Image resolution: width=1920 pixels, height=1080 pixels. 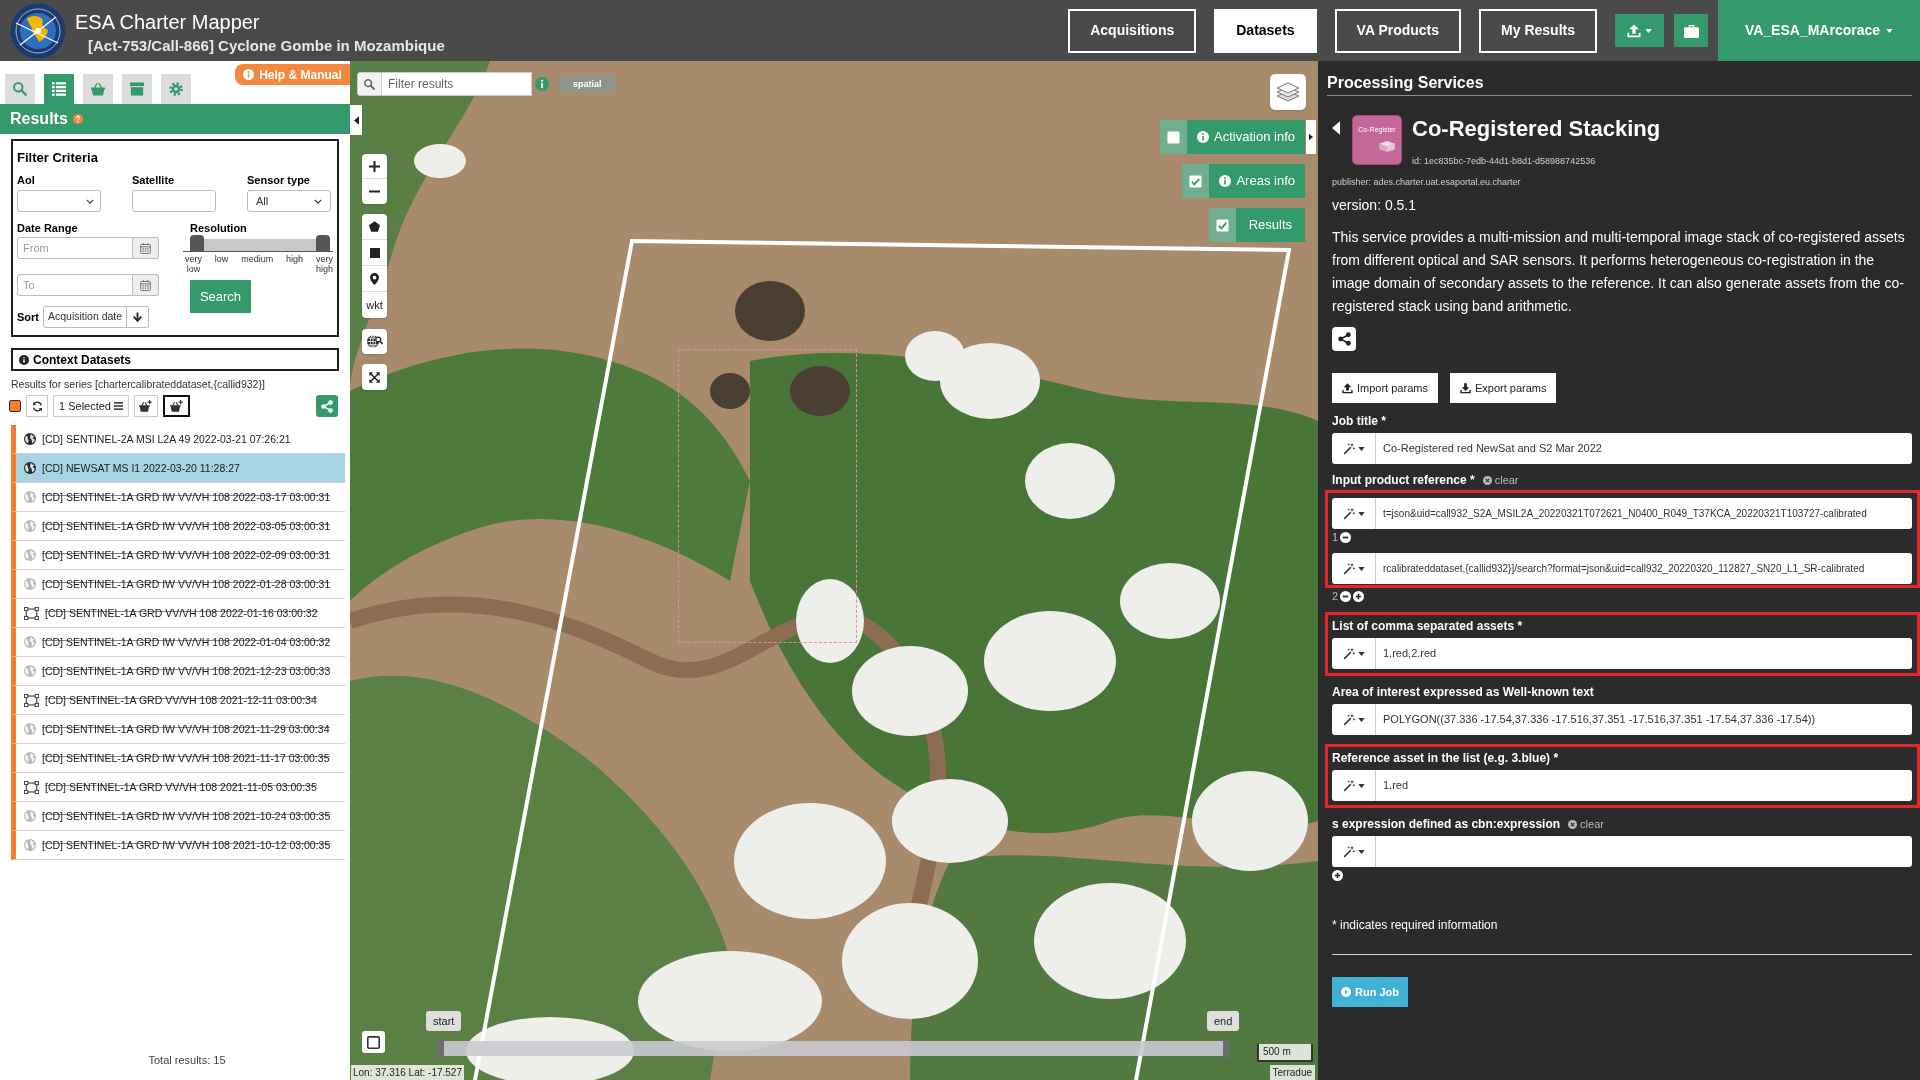 I want to click on map-view-button, so click(x=373, y=1042).